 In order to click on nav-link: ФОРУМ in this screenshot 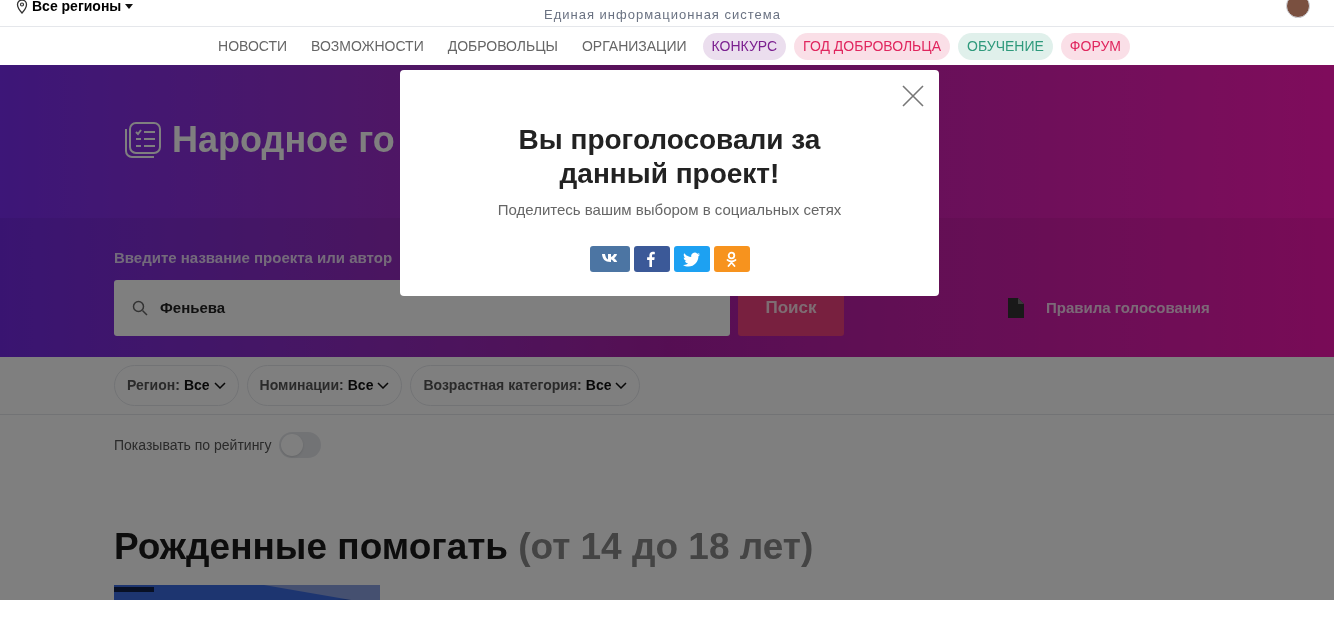, I will do `click(1095, 46)`.